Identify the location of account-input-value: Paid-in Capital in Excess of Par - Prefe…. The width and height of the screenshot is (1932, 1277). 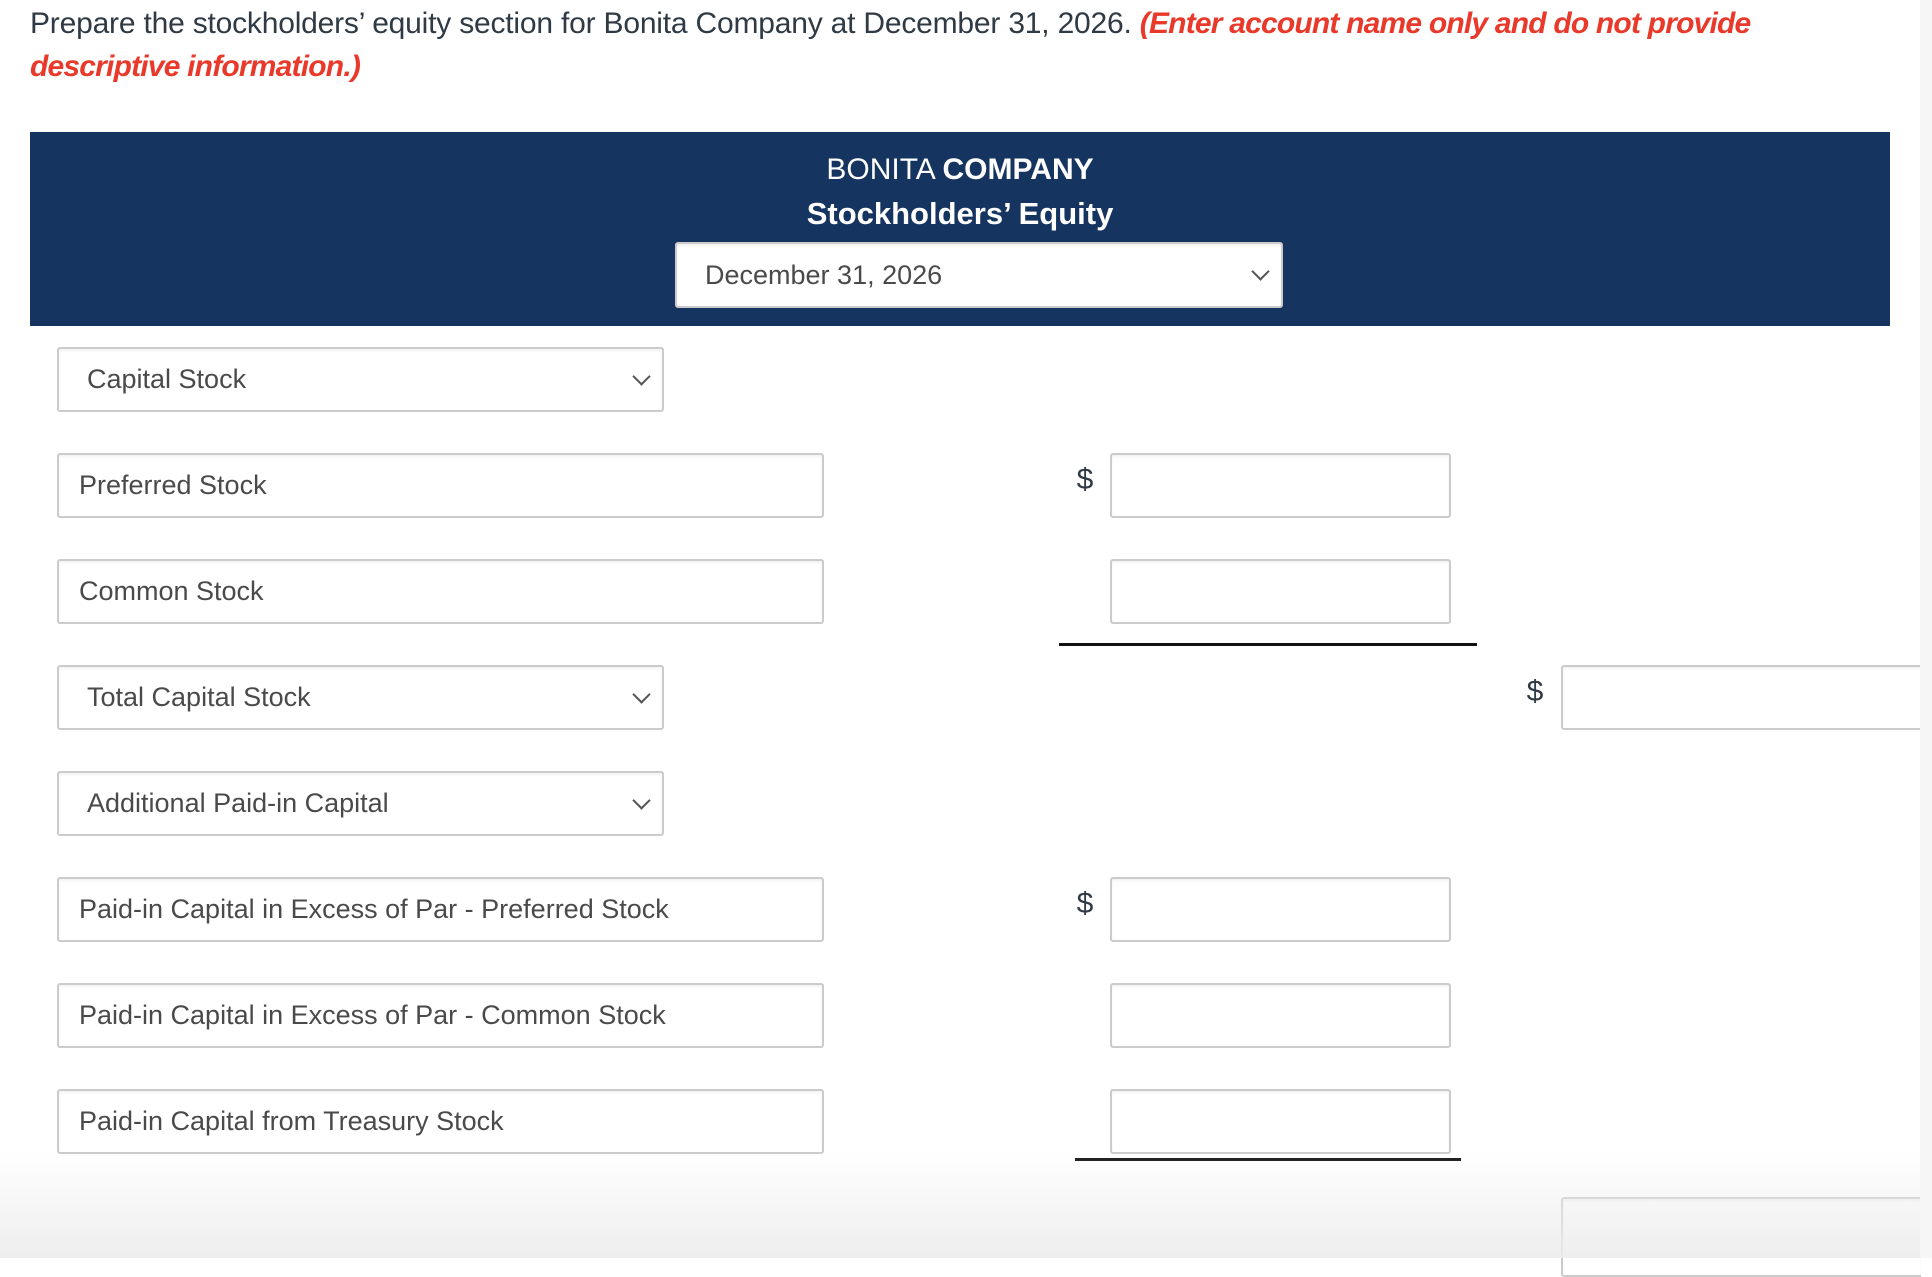
(374, 909).